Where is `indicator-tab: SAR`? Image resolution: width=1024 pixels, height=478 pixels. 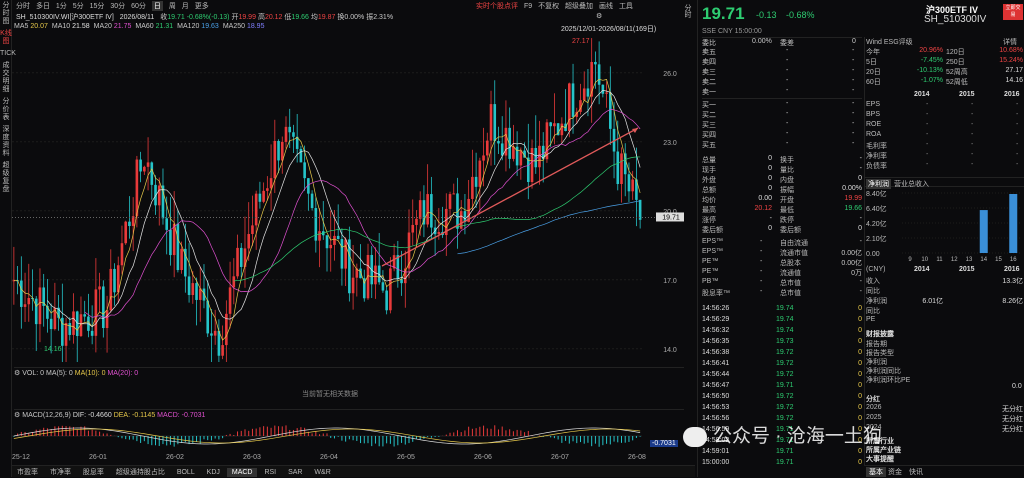
indicator-tab: SAR is located at coordinates (295, 472).